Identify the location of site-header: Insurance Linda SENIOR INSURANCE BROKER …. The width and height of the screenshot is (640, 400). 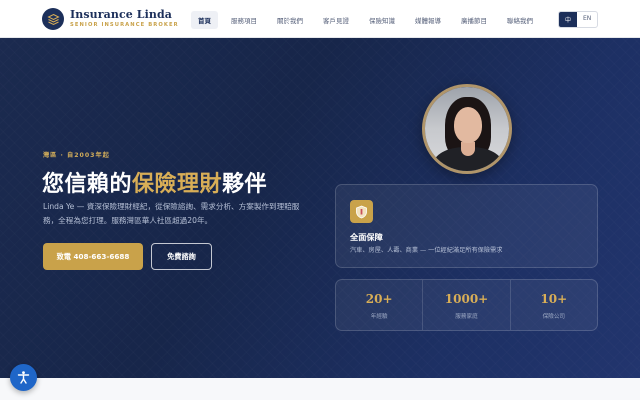
(320, 19).